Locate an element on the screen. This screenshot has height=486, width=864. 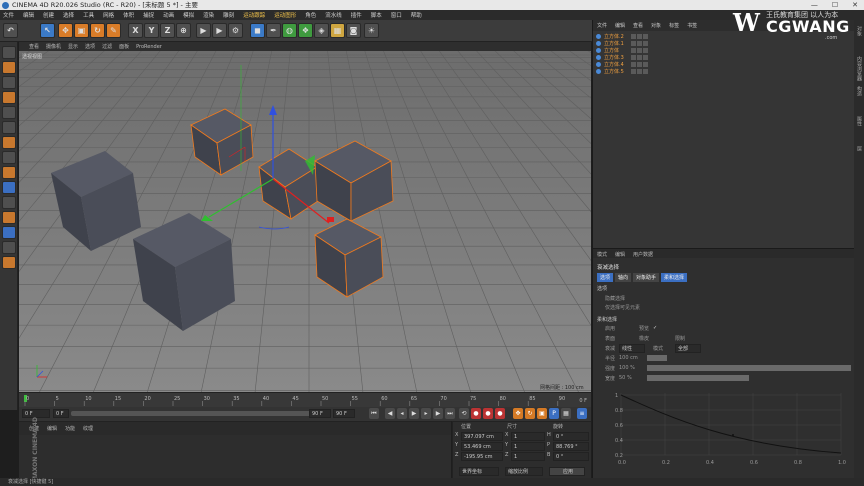
rotation-field: 88.769 ° is located at coordinates (571, 446).